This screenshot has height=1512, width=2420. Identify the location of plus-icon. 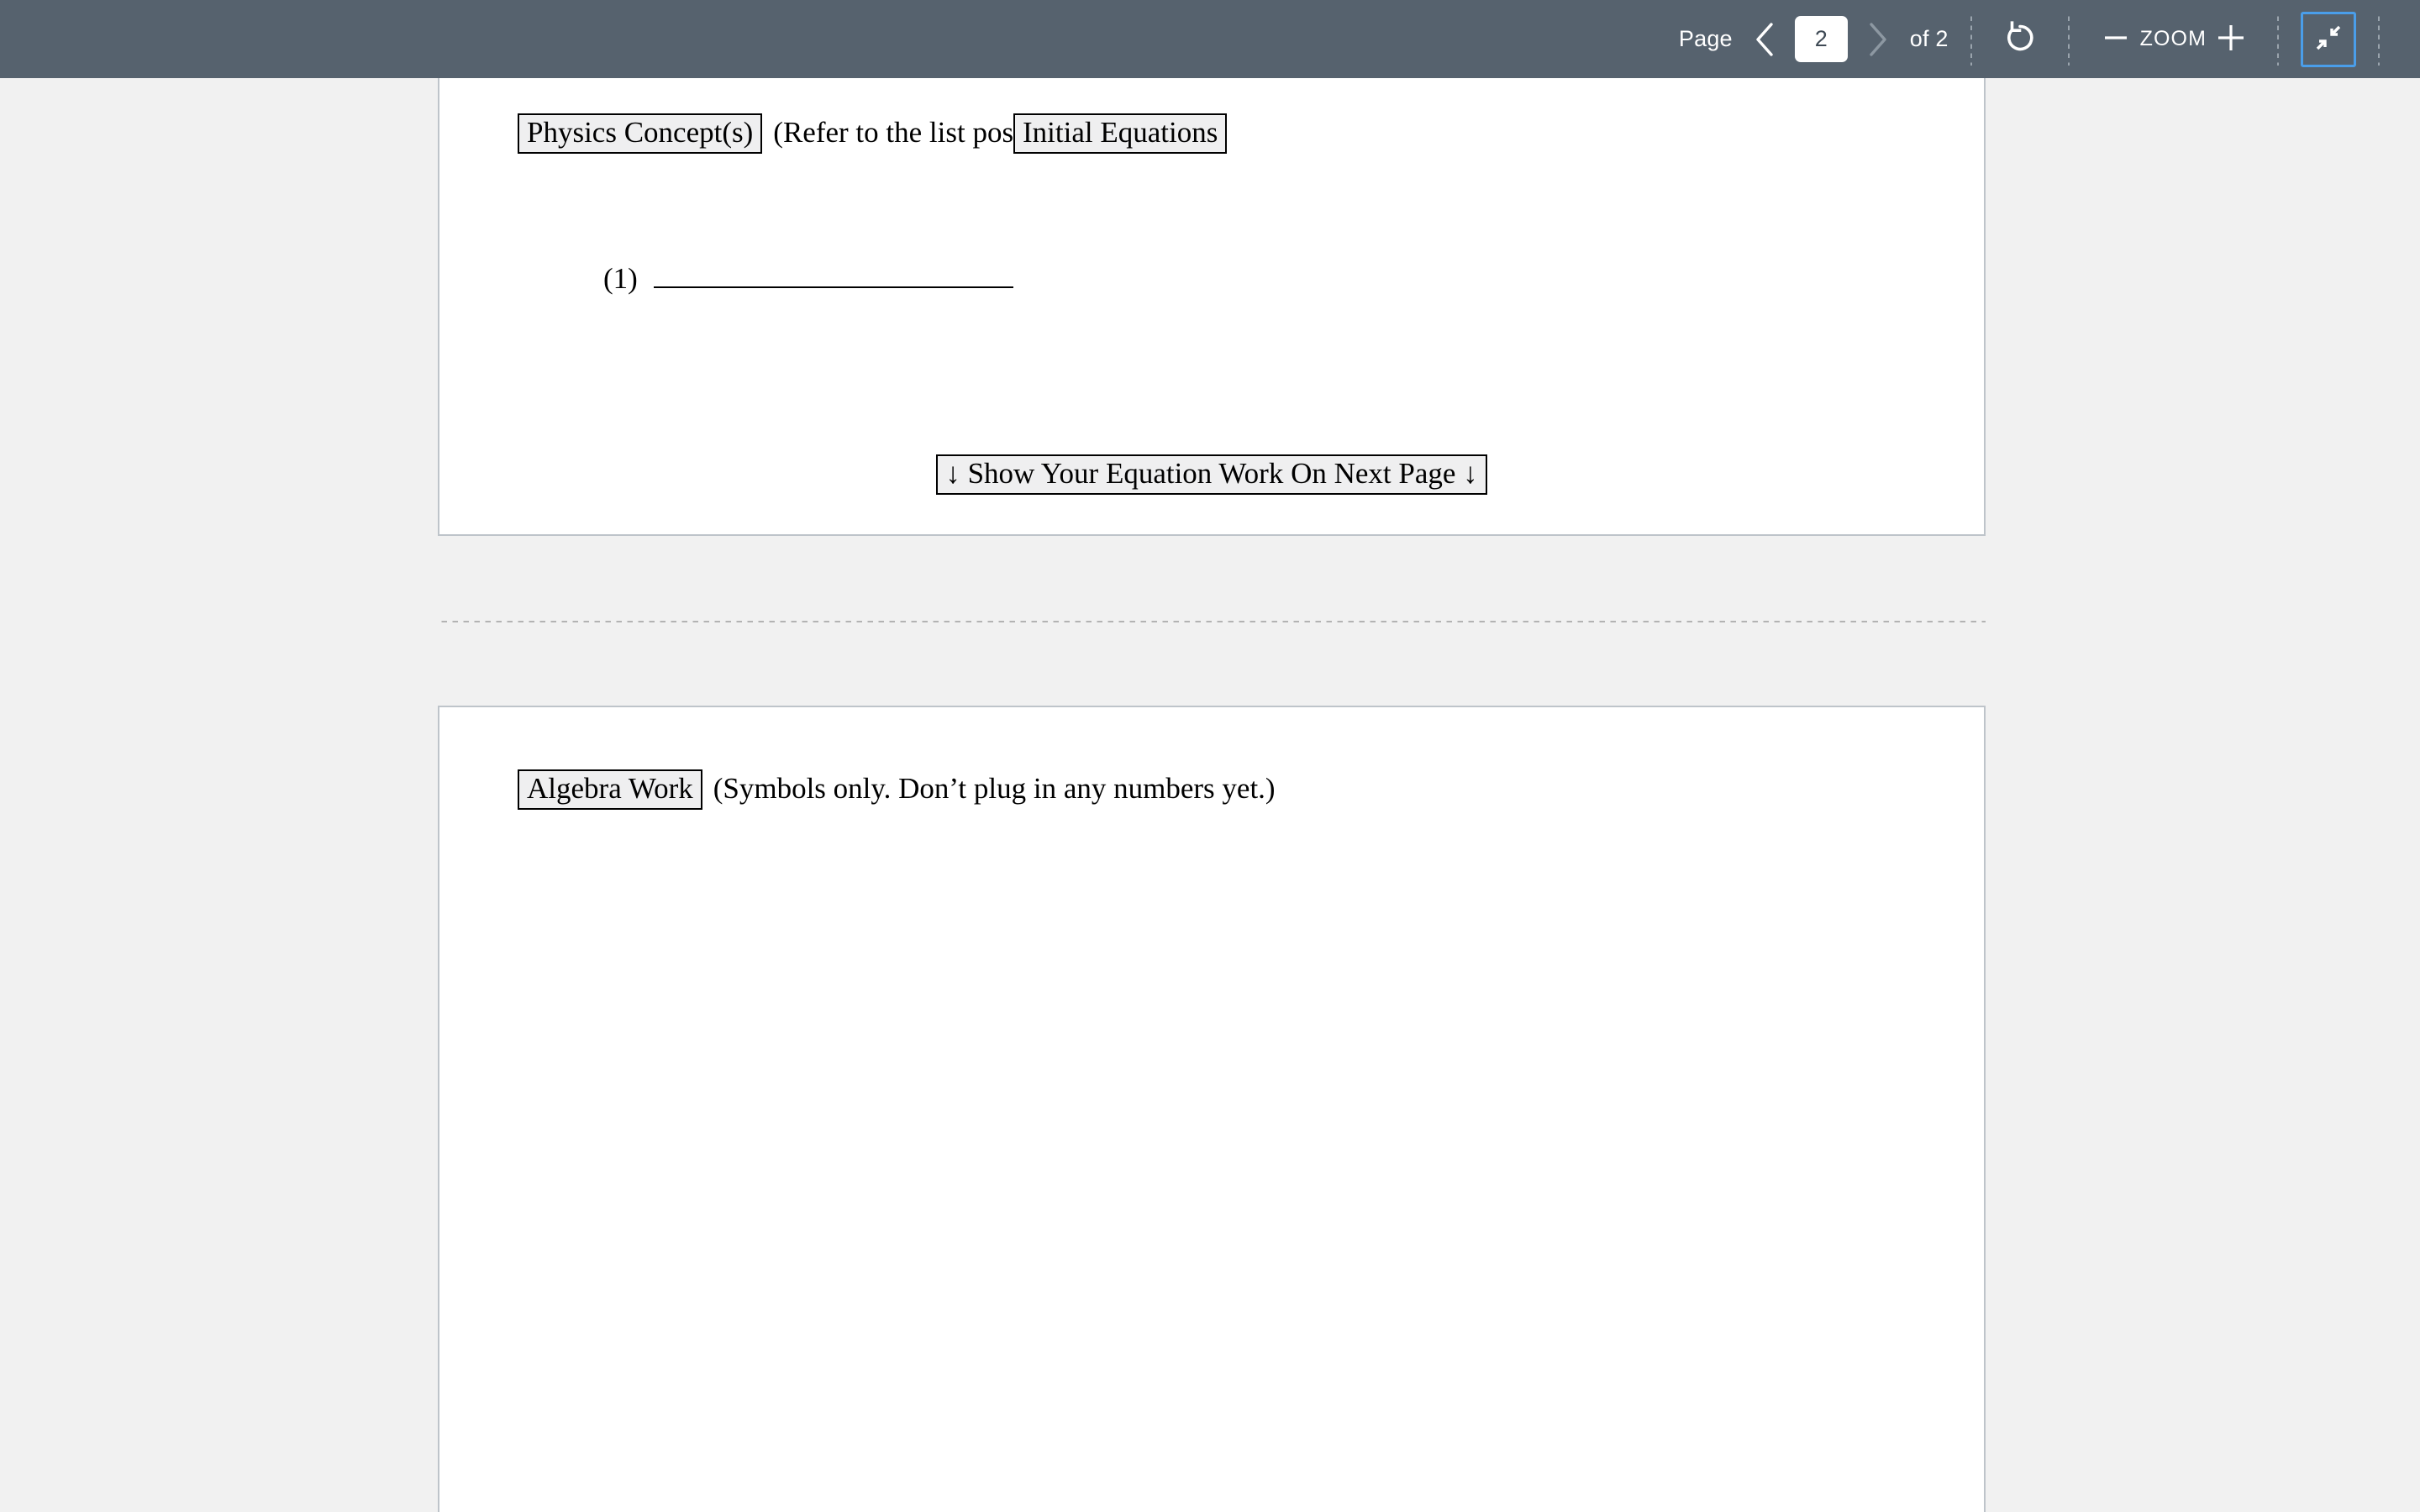
(2231, 39).